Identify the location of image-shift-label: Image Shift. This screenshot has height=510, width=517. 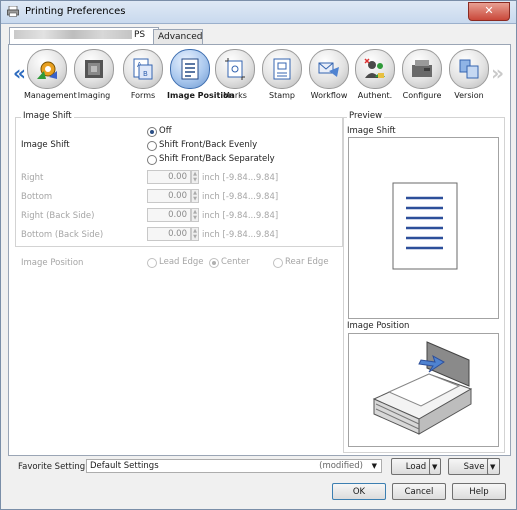
(45, 145).